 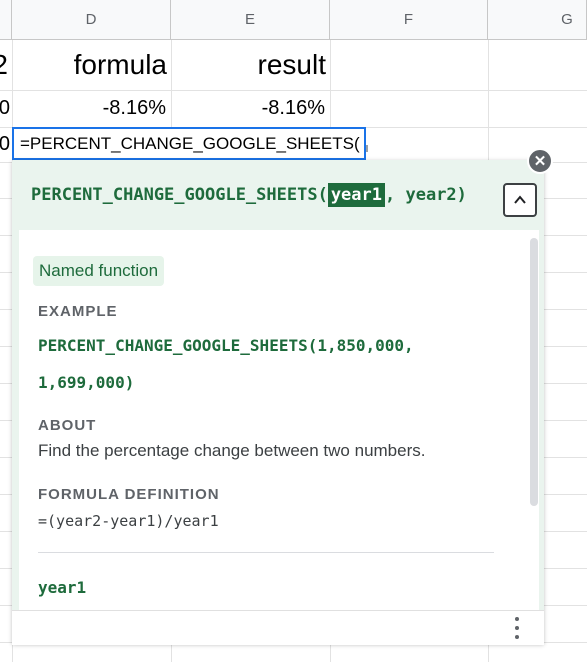 I want to click on formula-text: =PERCENT_CHANGE_GOOGLE_SHEETS(, so click(x=190, y=143).